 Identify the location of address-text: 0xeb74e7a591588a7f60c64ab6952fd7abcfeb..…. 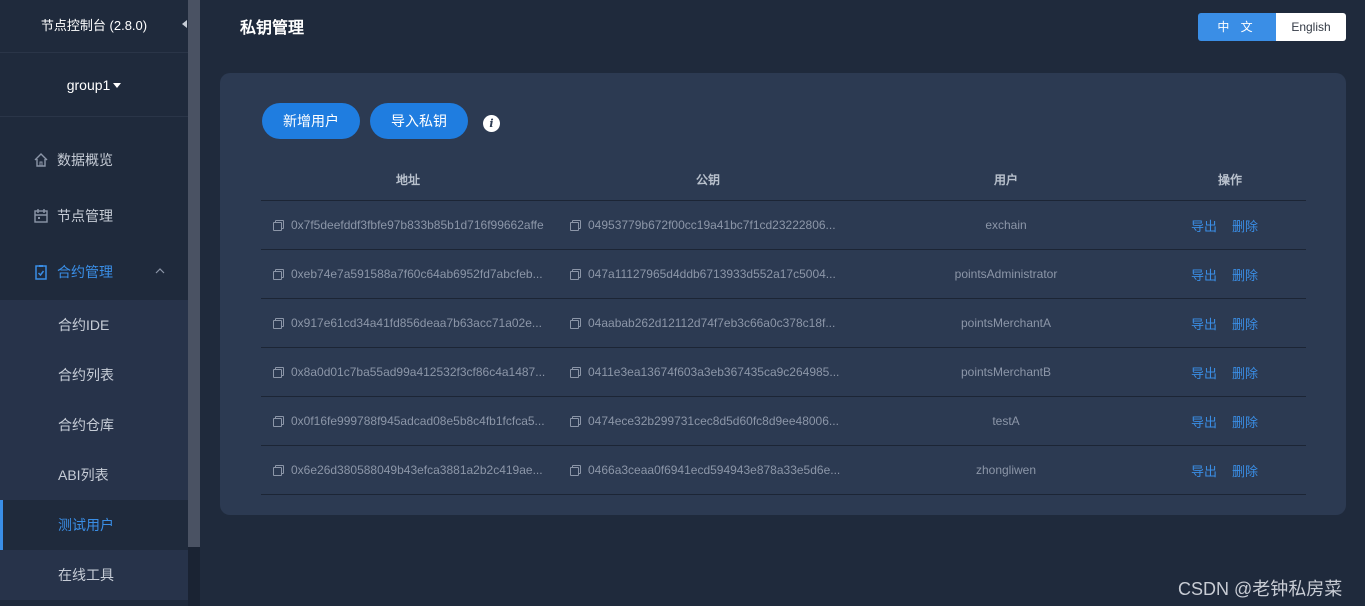
(417, 274).